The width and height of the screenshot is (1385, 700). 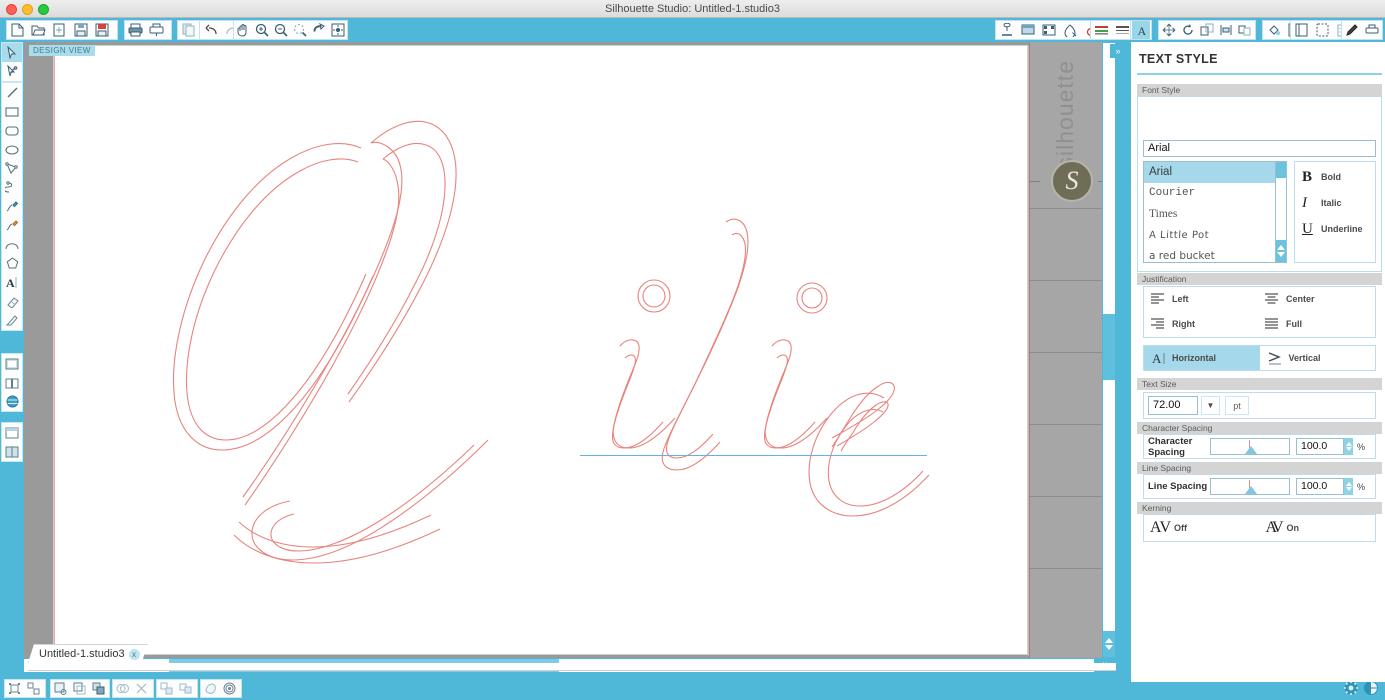 I want to click on align-panel-button, so click(x=1226, y=30).